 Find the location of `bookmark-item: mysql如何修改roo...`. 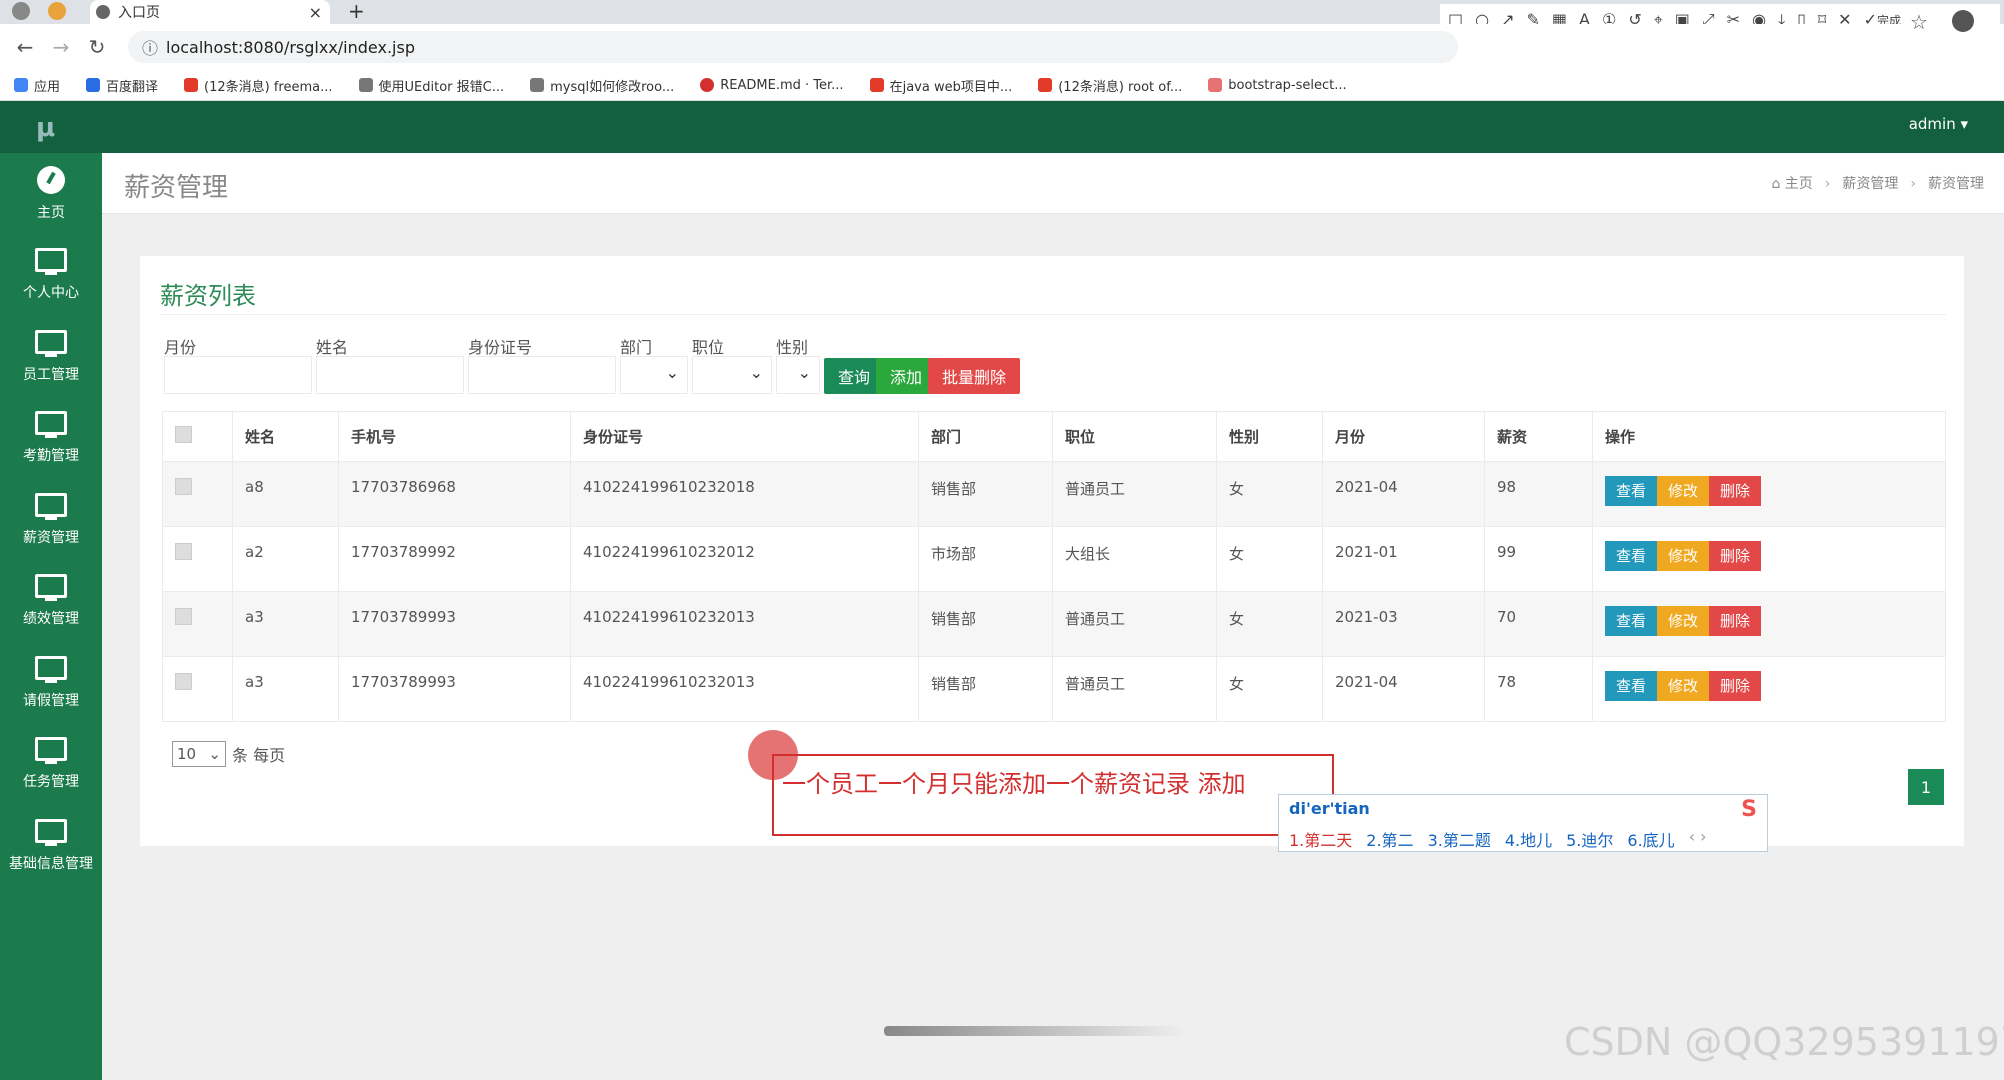

bookmark-item: mysql如何修改roo... is located at coordinates (602, 85).